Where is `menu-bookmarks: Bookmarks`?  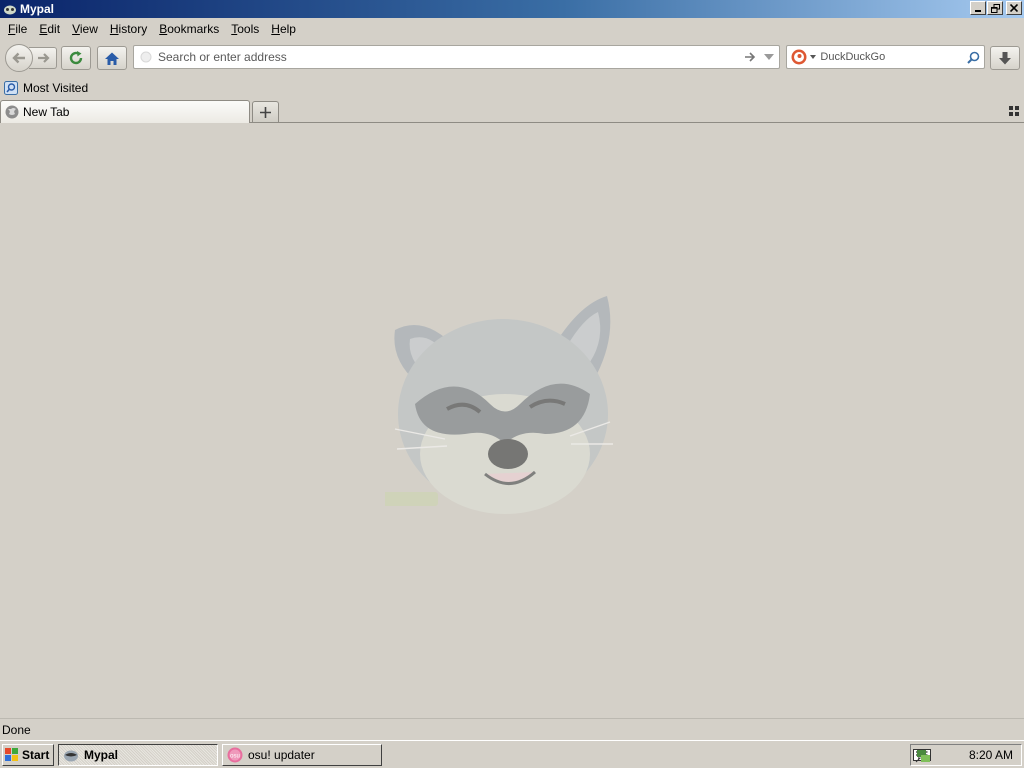
menu-bookmarks: Bookmarks is located at coordinates (189, 29).